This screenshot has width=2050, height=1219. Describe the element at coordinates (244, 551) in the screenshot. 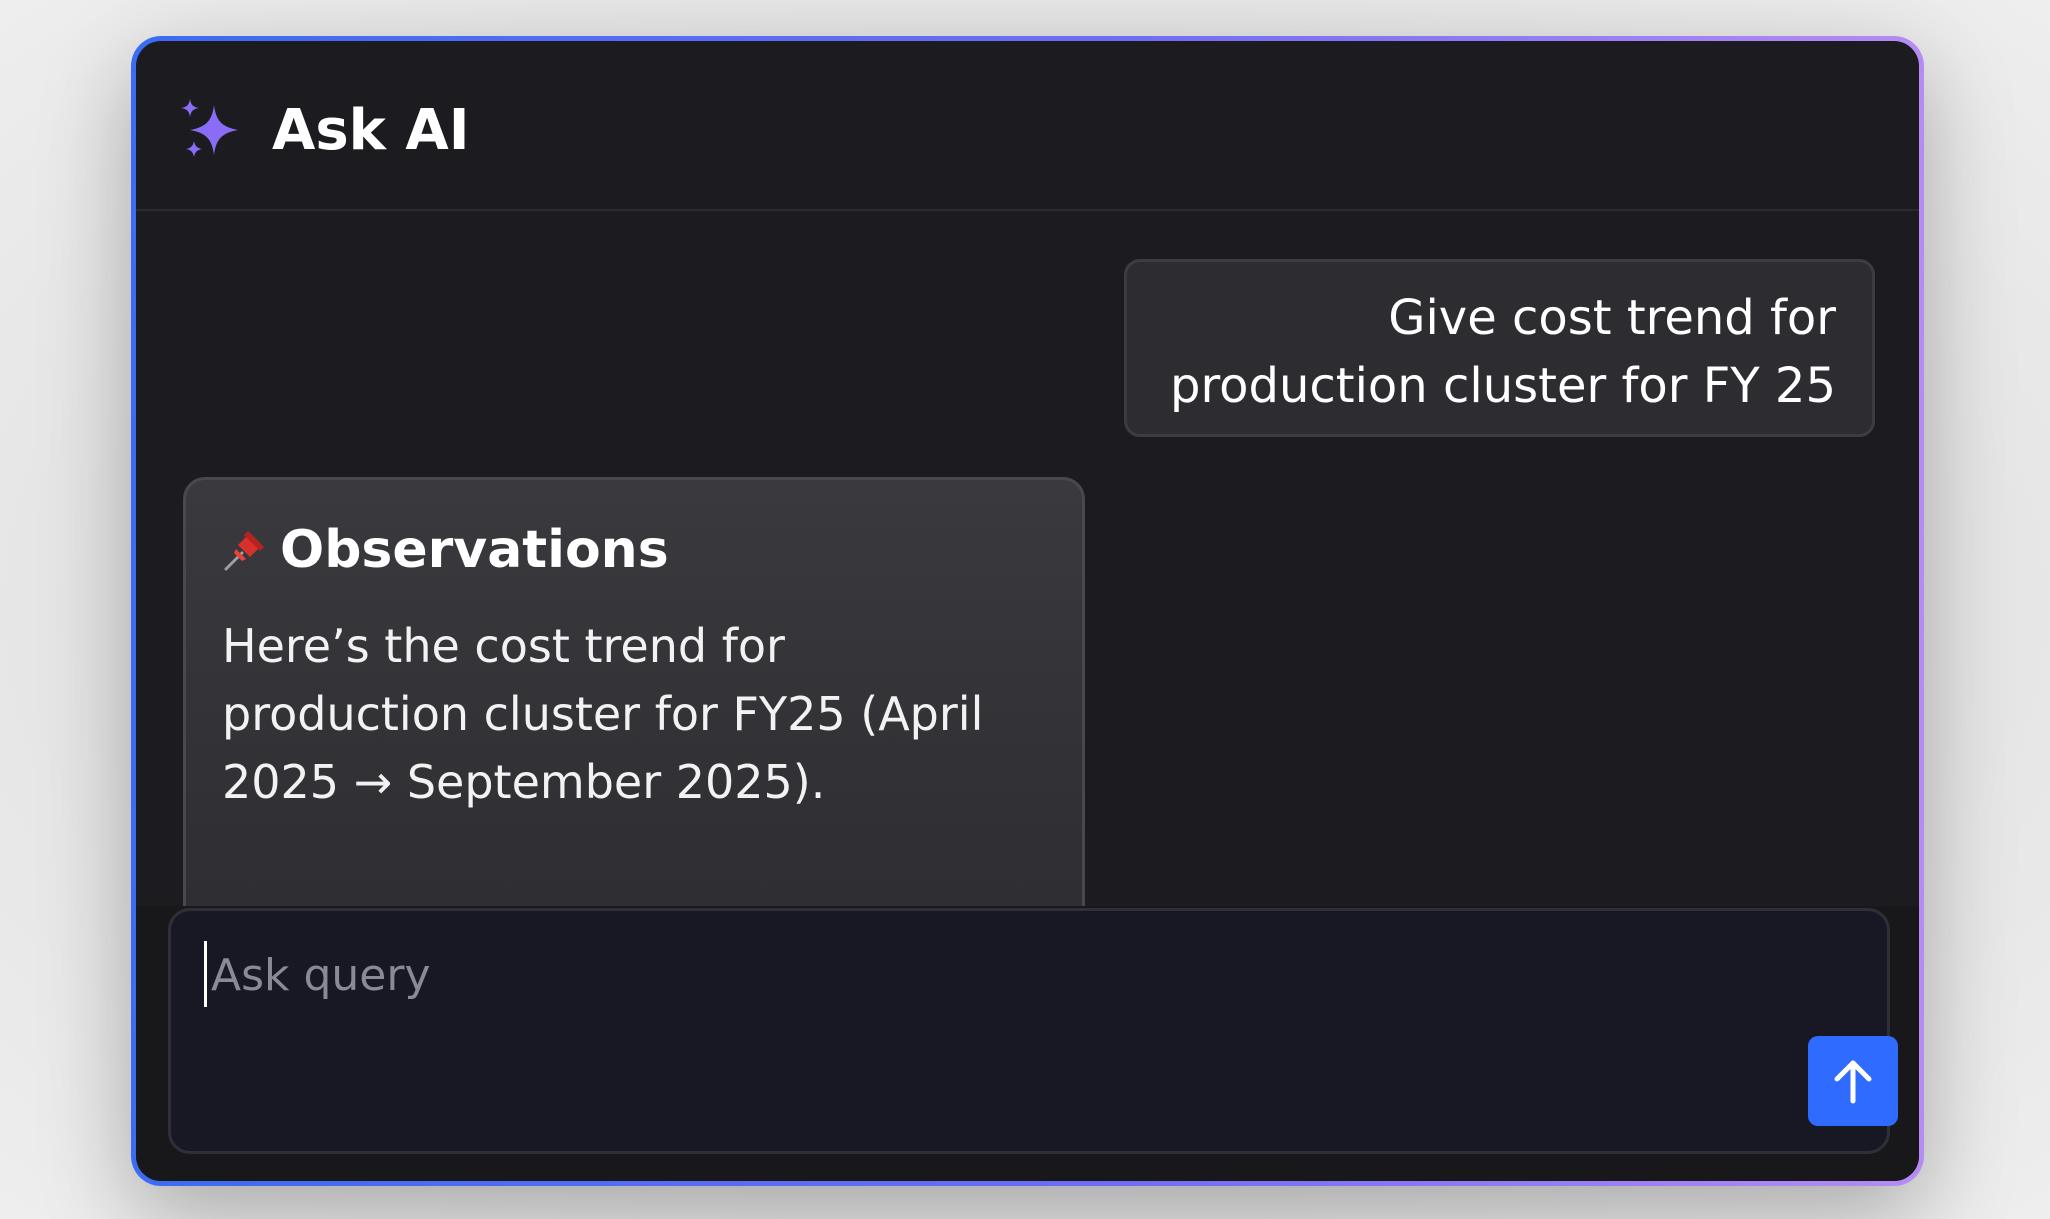

I see `pushpin-icon` at that location.